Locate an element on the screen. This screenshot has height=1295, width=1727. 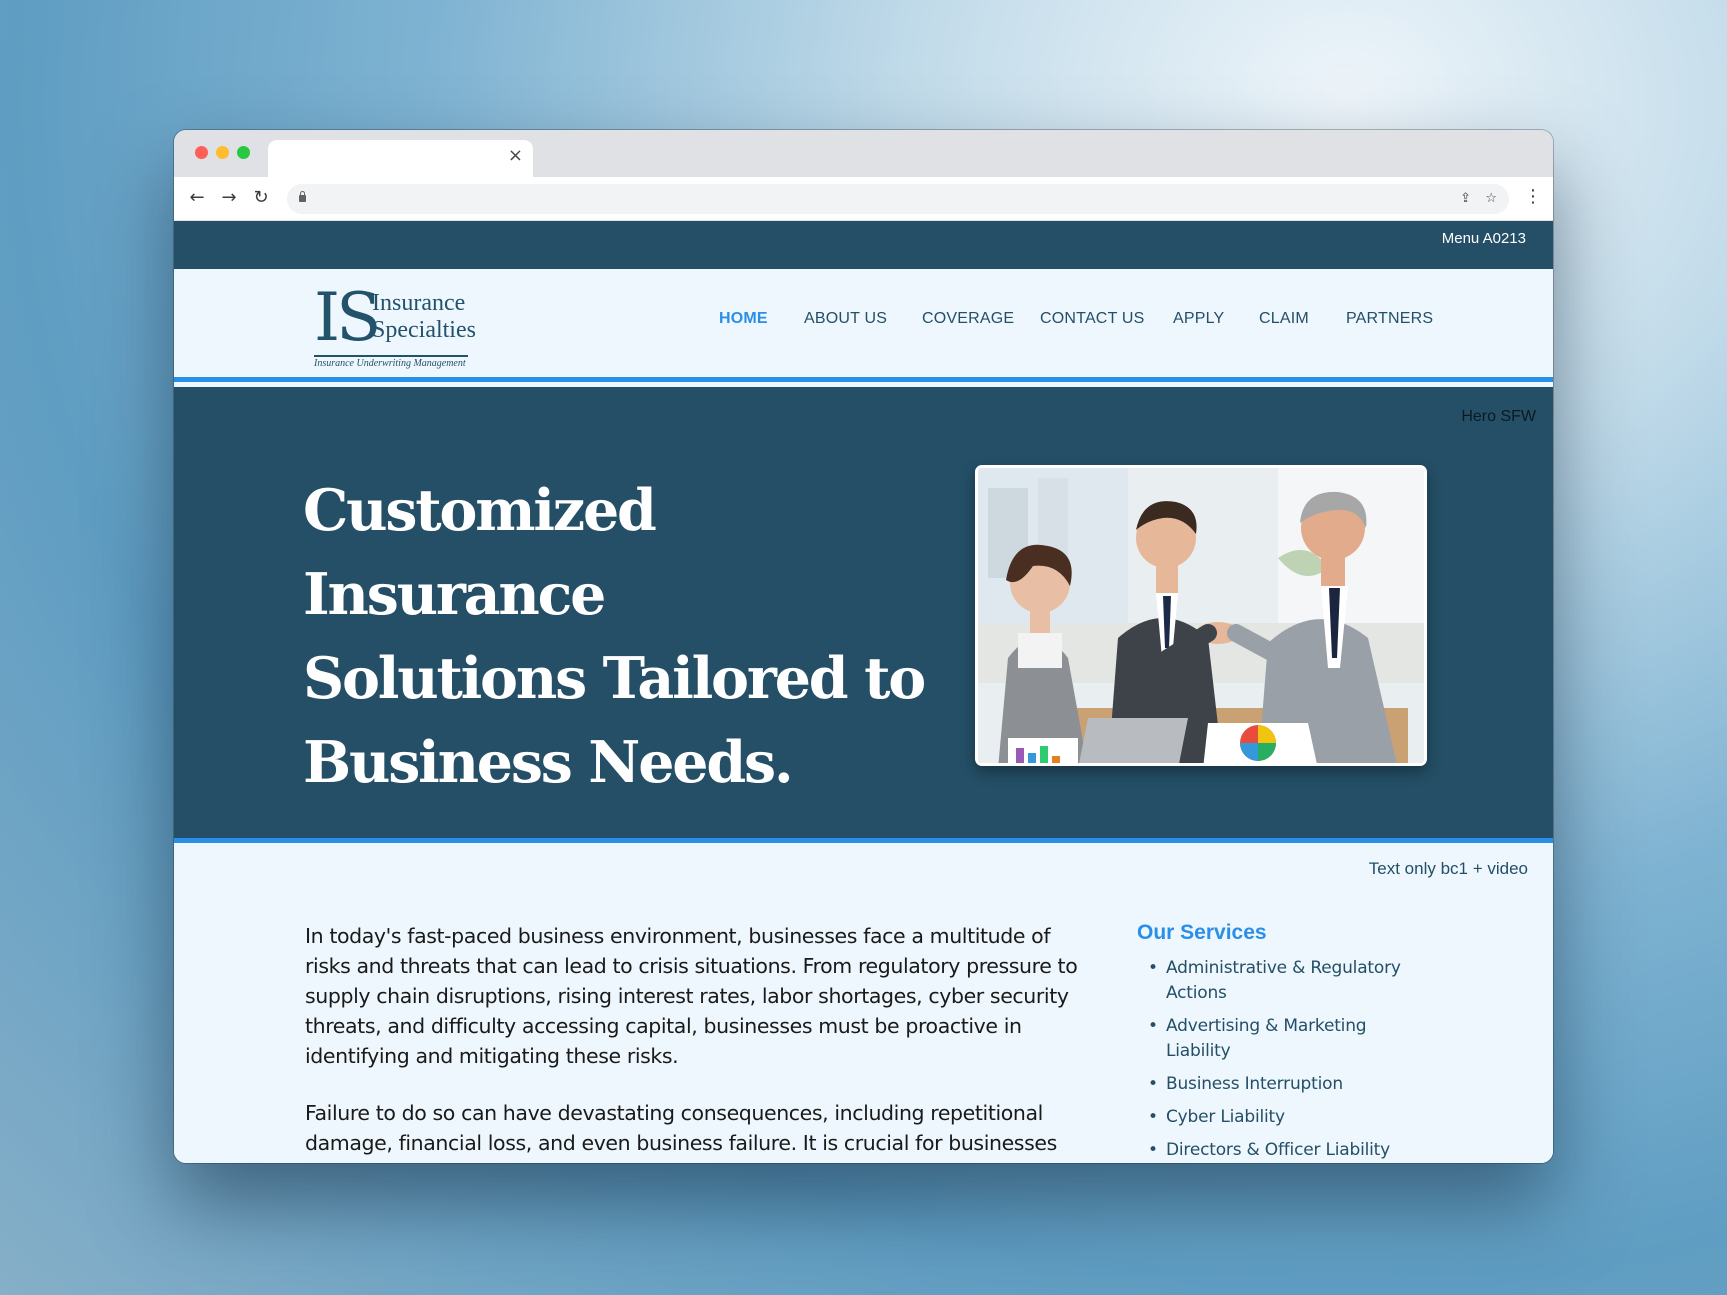
forward-arrow-icon: → is located at coordinates (229, 198).